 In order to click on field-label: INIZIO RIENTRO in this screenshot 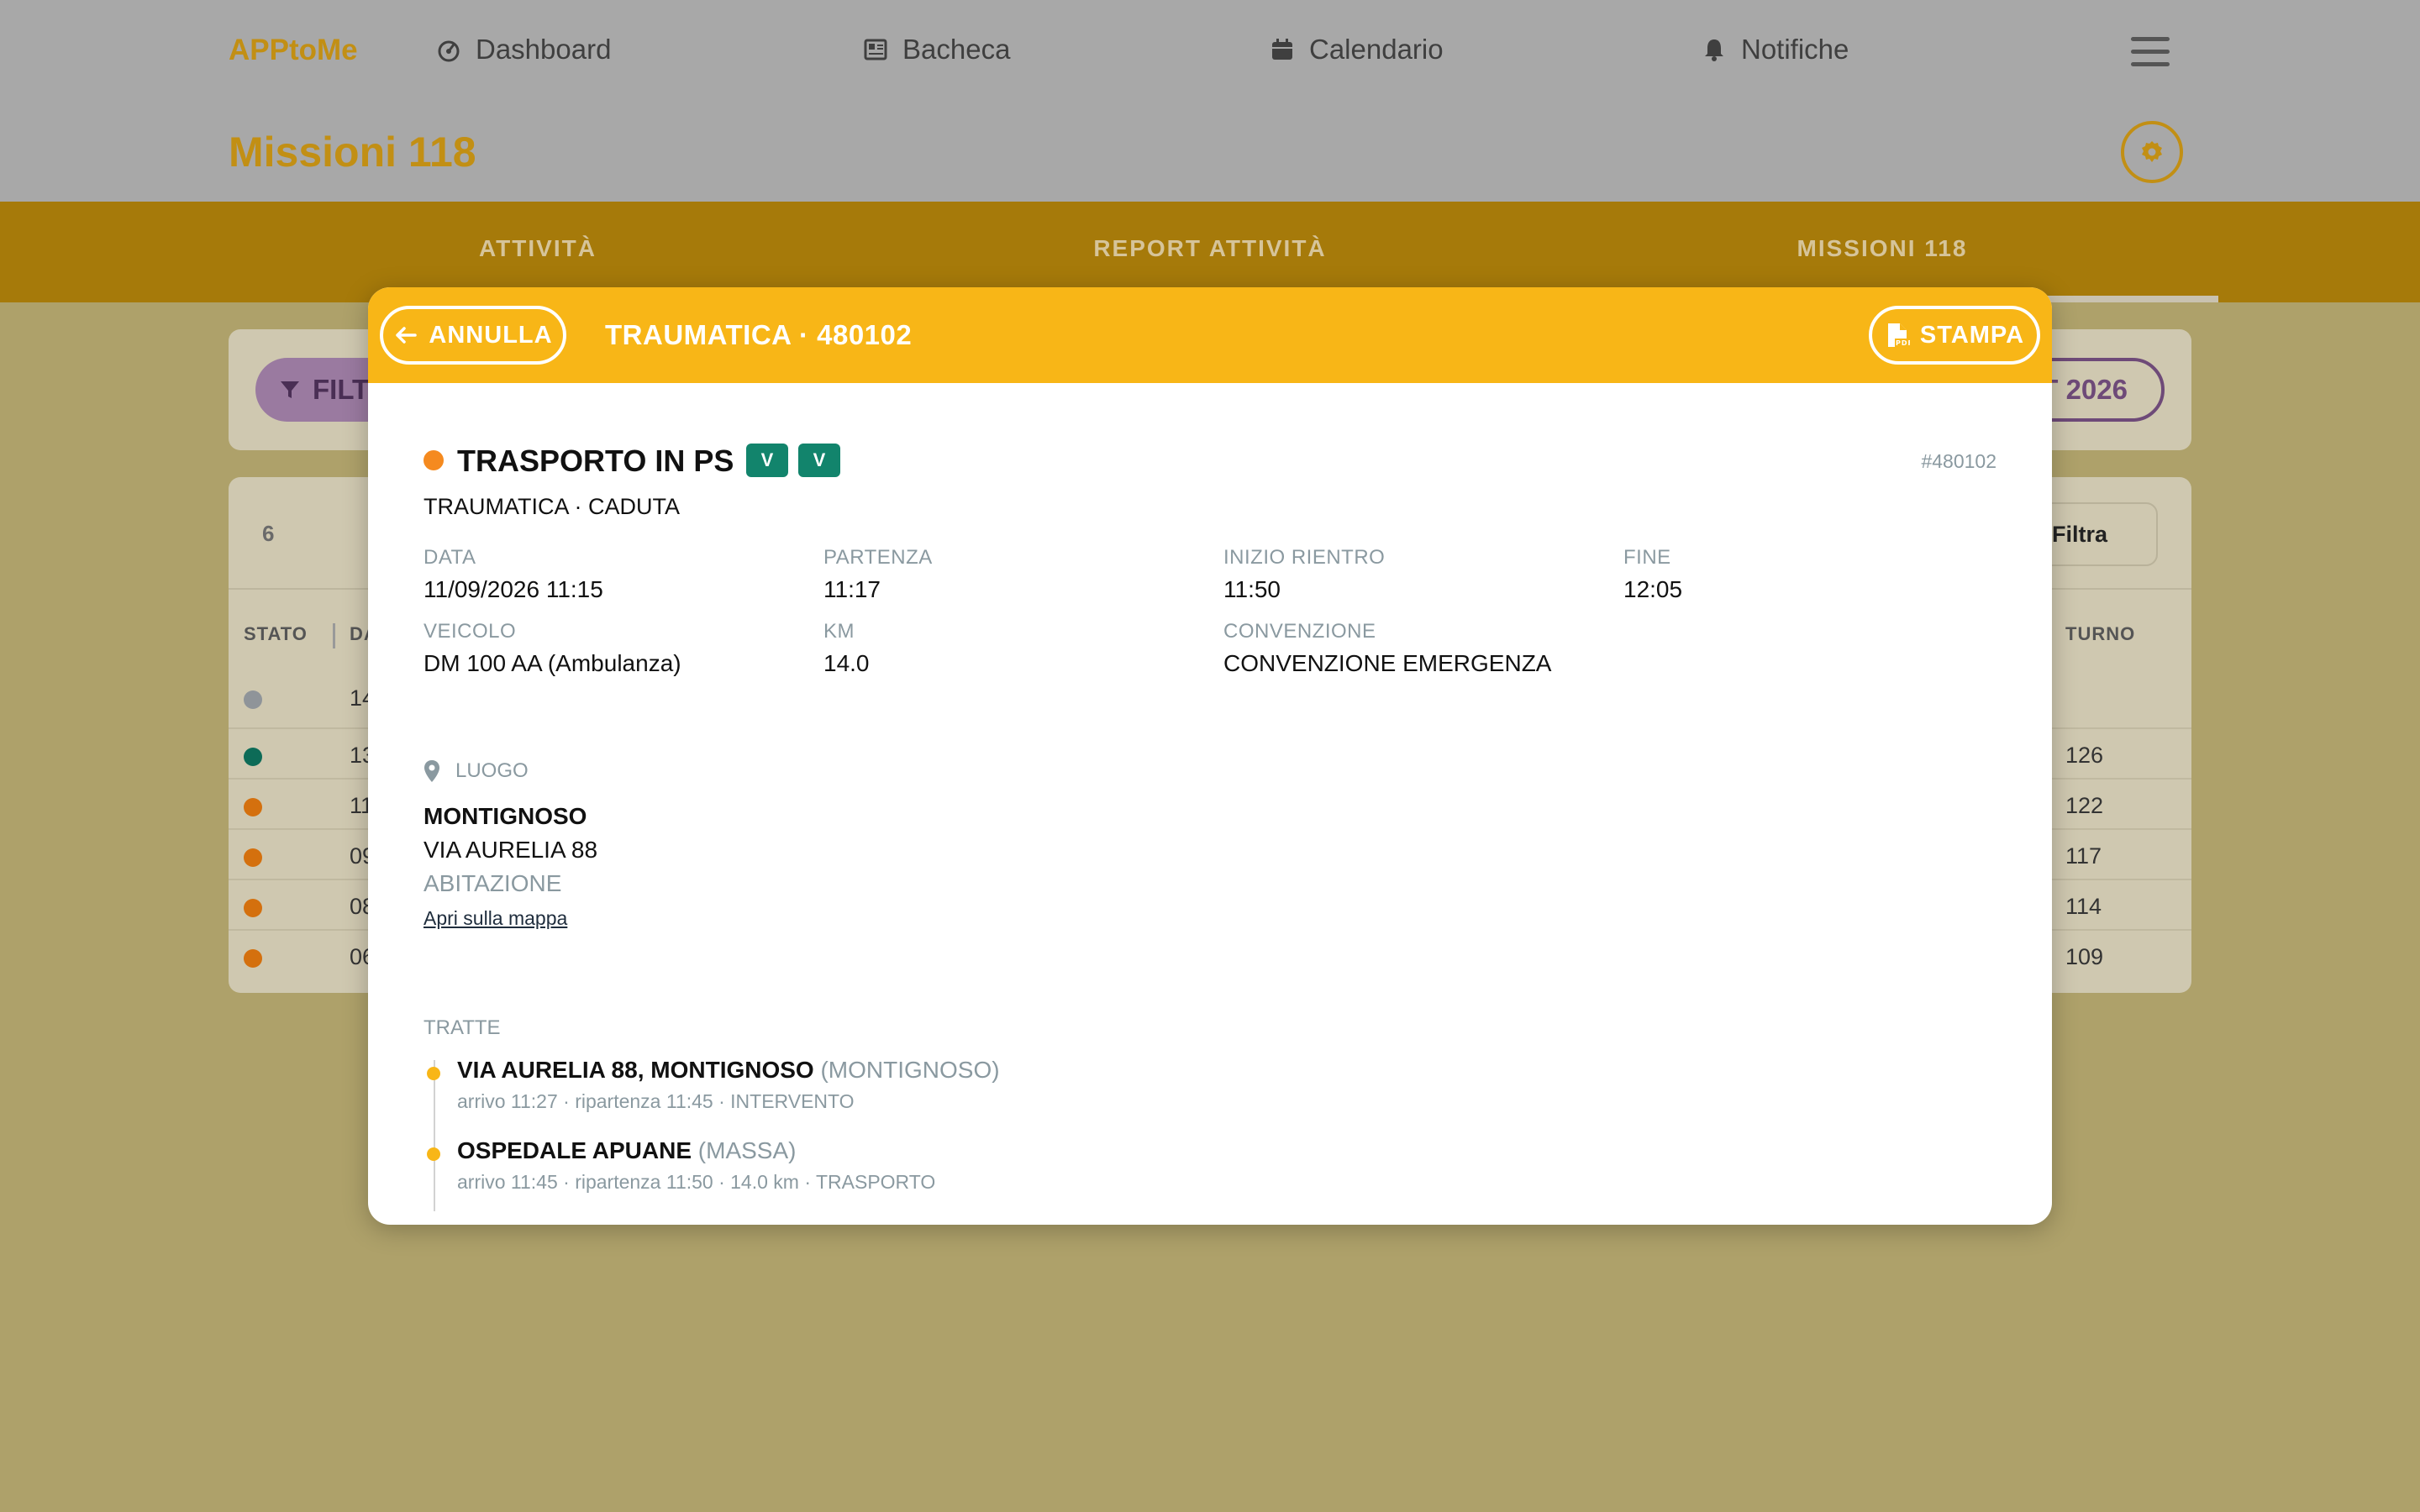, I will do `click(1304, 557)`.